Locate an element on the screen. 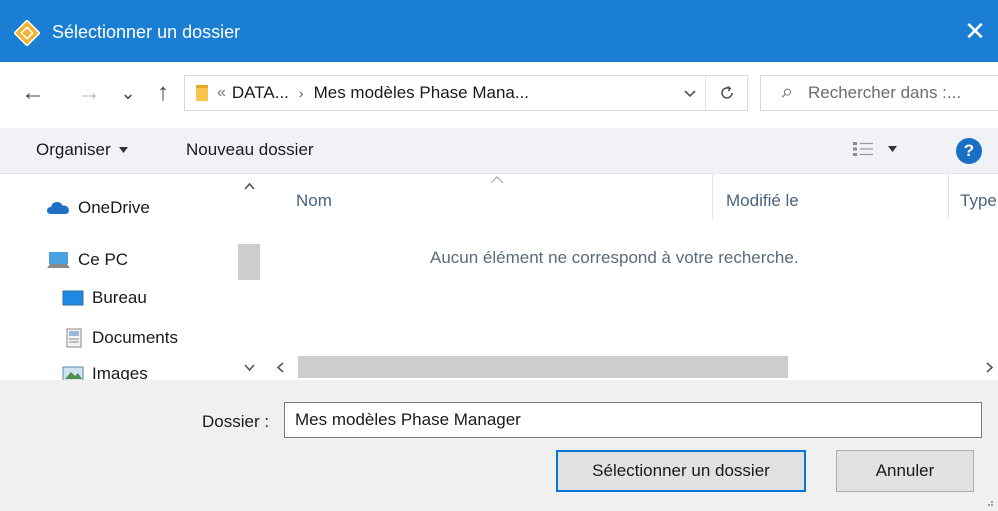 This screenshot has height=511, width=998. file-list-horizontal-scrollbar is located at coordinates (630, 367).